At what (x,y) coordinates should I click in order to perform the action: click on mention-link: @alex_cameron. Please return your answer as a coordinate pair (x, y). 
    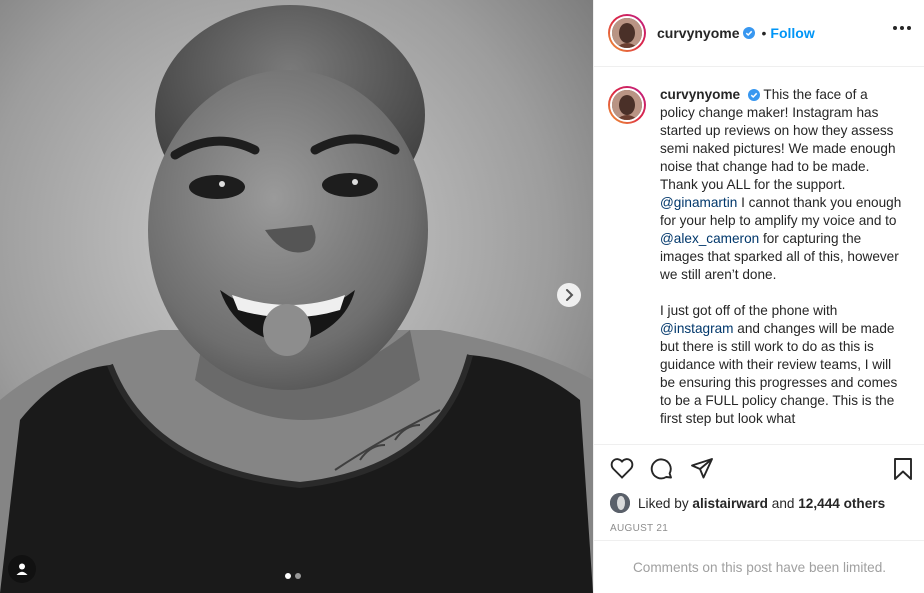
    Looking at the image, I should click on (709, 238).